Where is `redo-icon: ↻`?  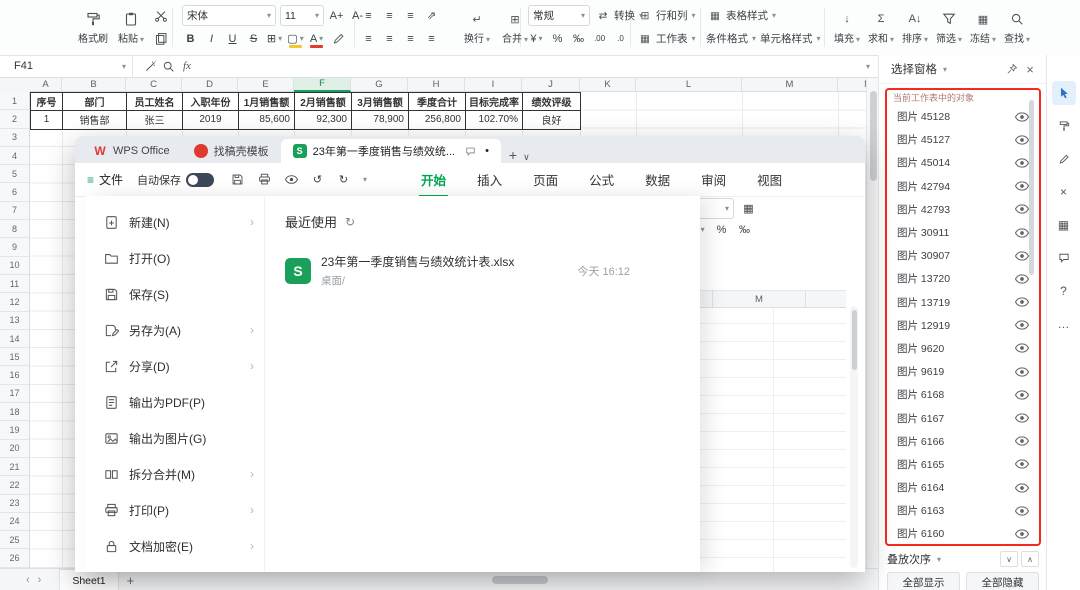
redo-icon: ↻ is located at coordinates (343, 180).